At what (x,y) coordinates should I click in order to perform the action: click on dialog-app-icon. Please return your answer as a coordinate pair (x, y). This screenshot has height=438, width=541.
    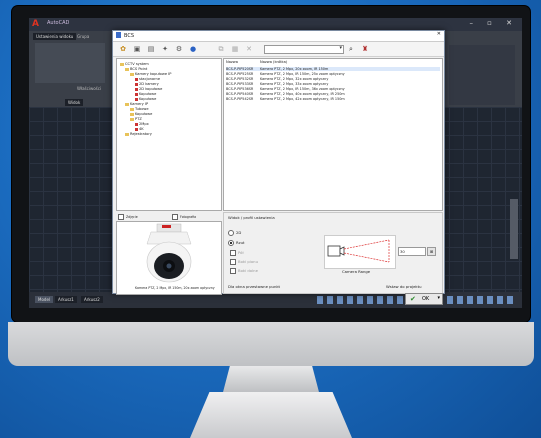
    Looking at the image, I should click on (118, 35).